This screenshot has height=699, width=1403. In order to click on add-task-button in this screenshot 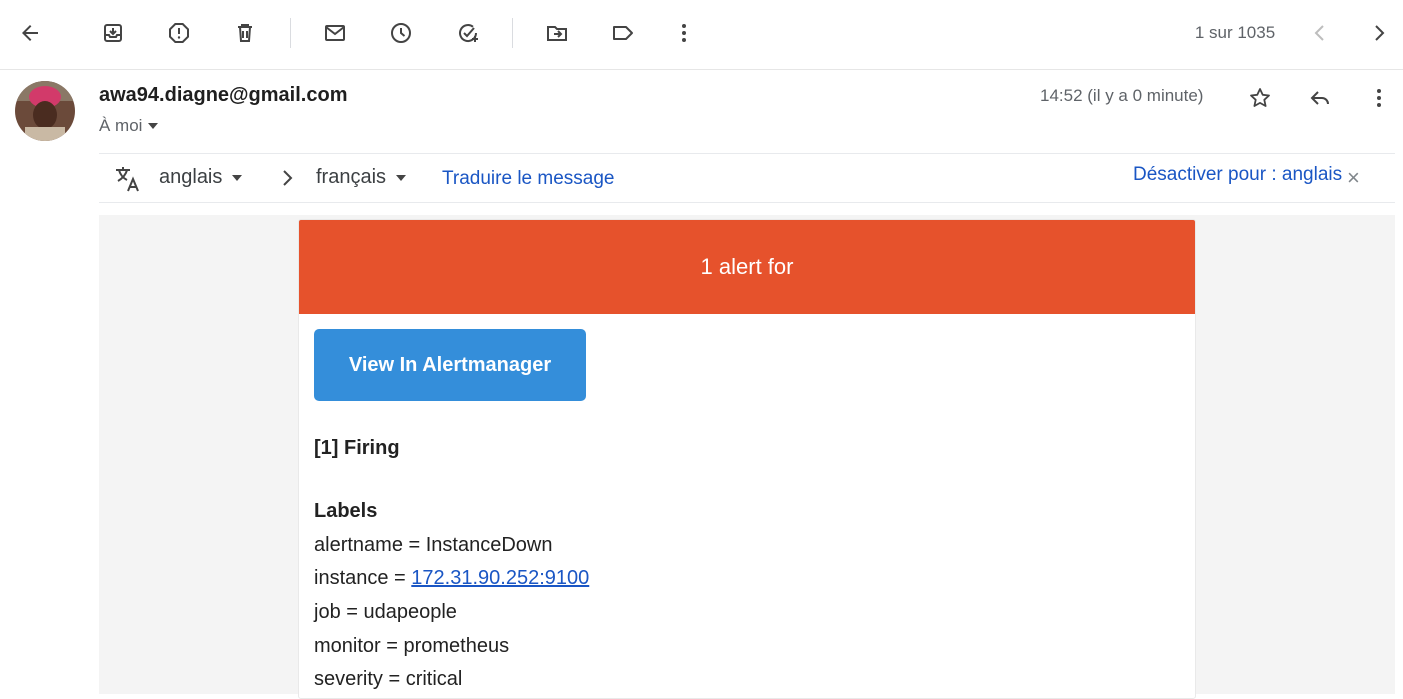, I will do `click(468, 33)`.